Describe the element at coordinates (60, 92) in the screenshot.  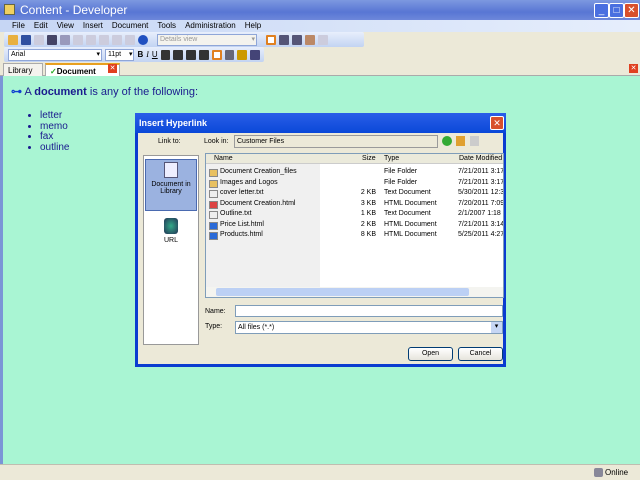
I see `term-link: document` at that location.